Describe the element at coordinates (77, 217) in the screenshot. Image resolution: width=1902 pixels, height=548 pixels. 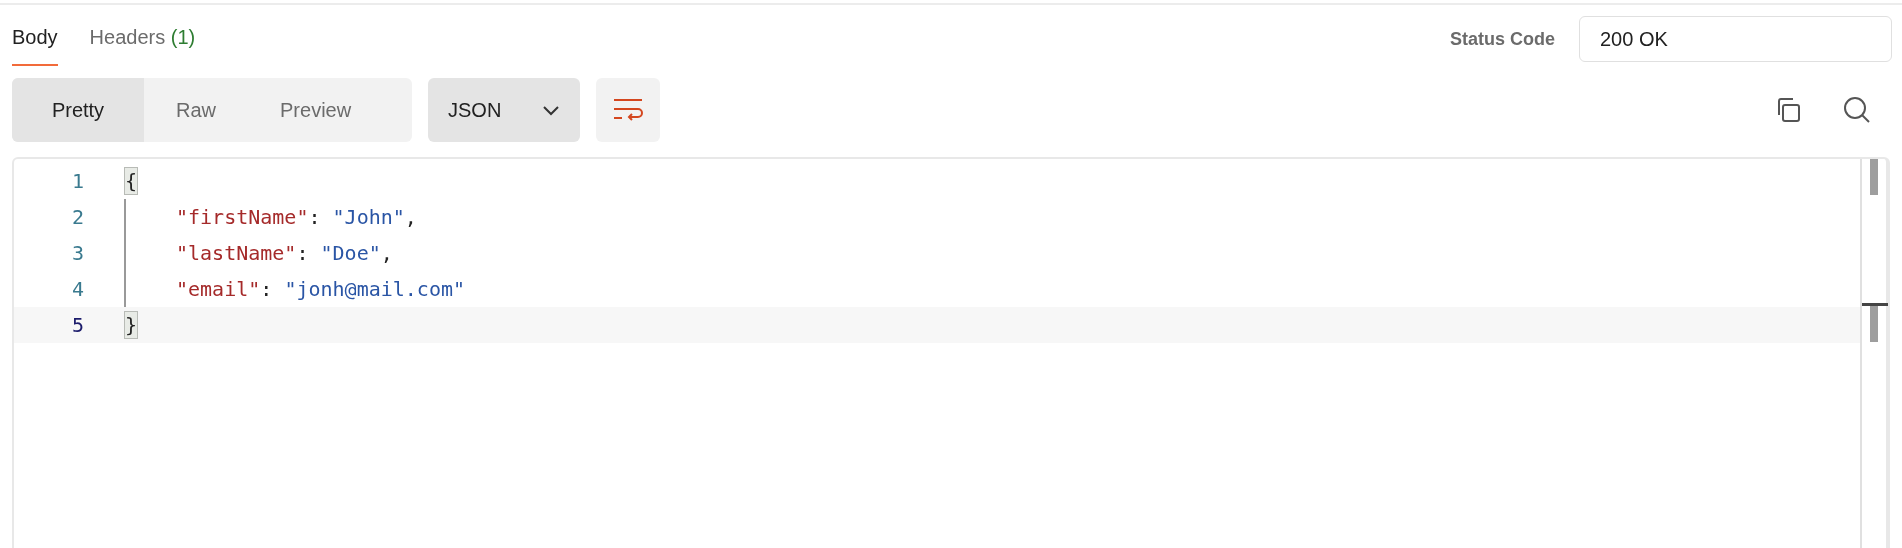
I see `line-number: 2` at that location.